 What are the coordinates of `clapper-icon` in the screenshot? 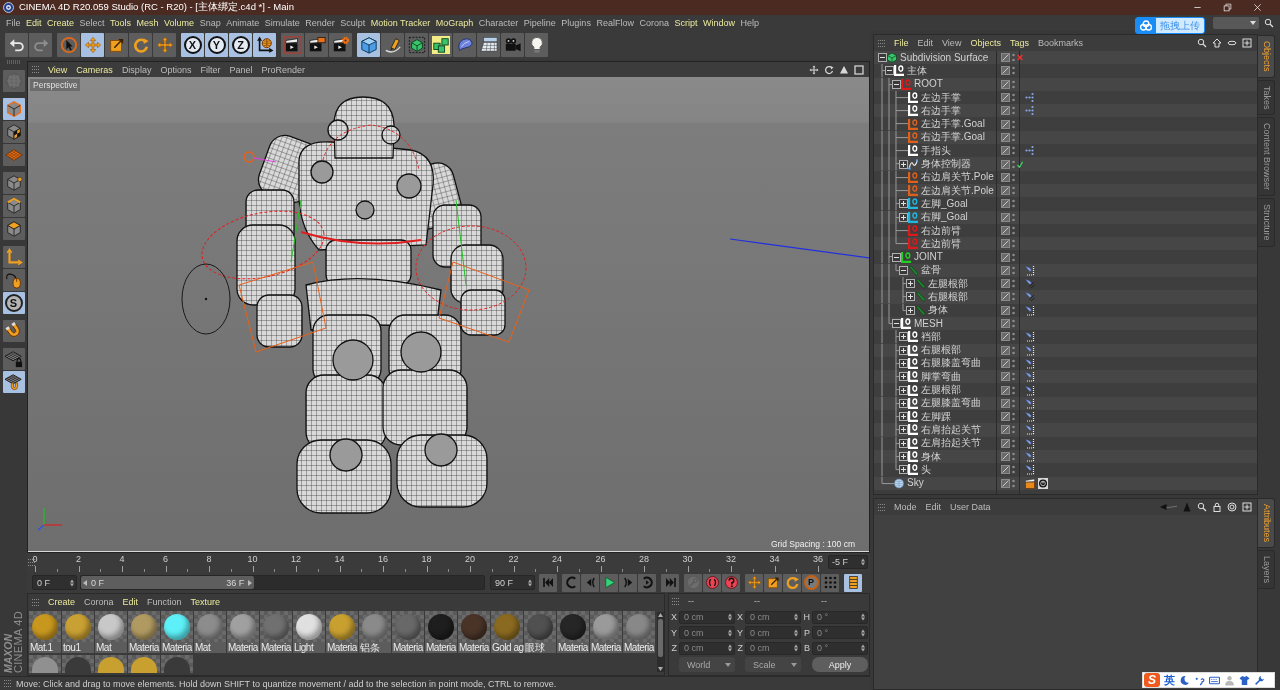 It's located at (1030, 483).